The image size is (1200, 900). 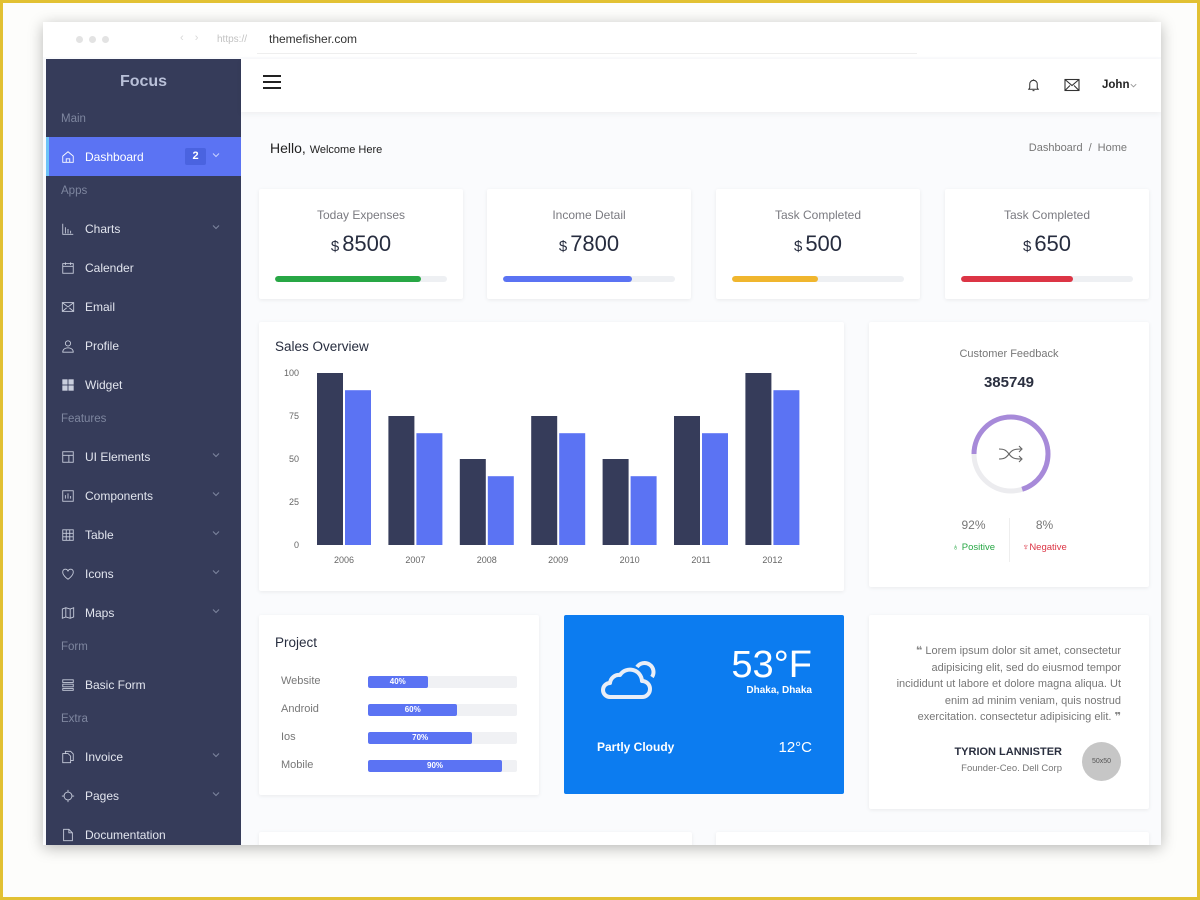 I want to click on bar-2008-a, so click(x=472, y=502).